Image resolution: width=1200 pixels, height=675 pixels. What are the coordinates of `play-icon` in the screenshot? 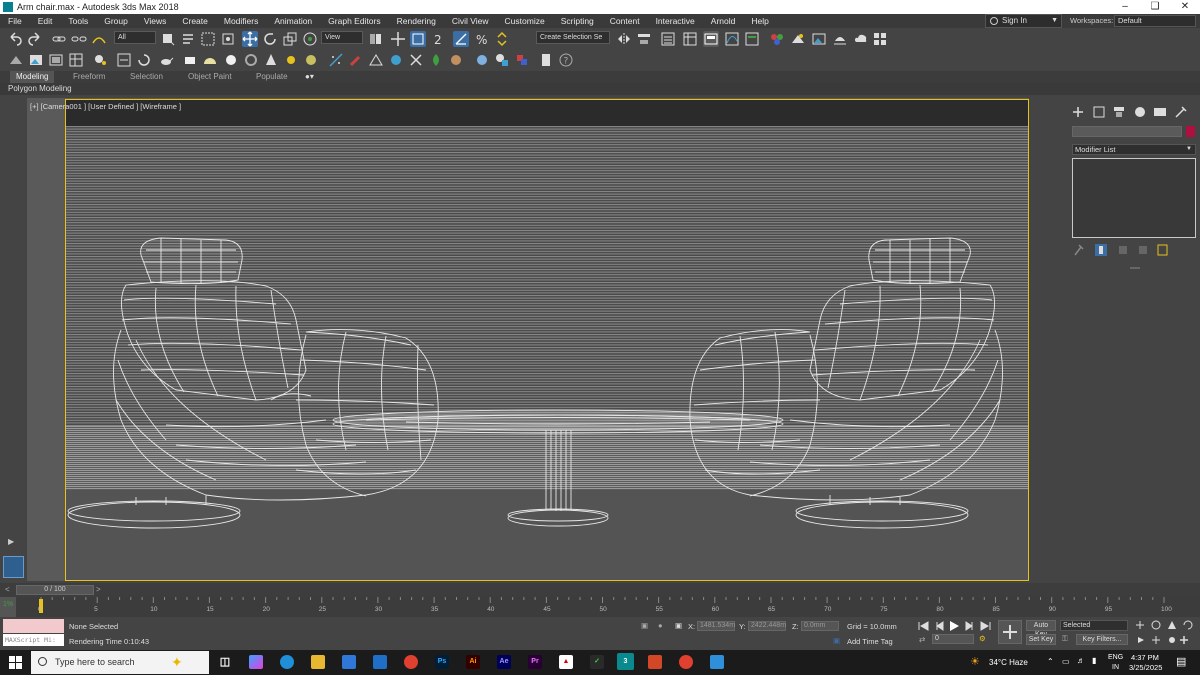 It's located at (954, 626).